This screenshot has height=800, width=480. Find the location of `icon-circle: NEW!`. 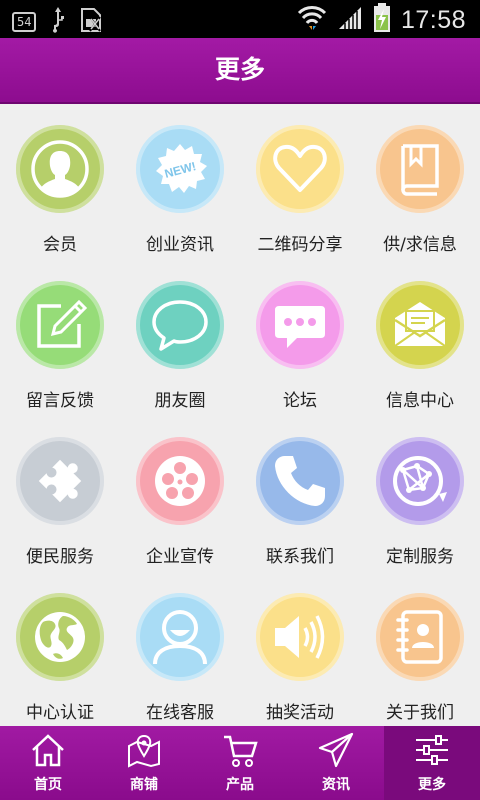

icon-circle: NEW! is located at coordinates (180, 169).